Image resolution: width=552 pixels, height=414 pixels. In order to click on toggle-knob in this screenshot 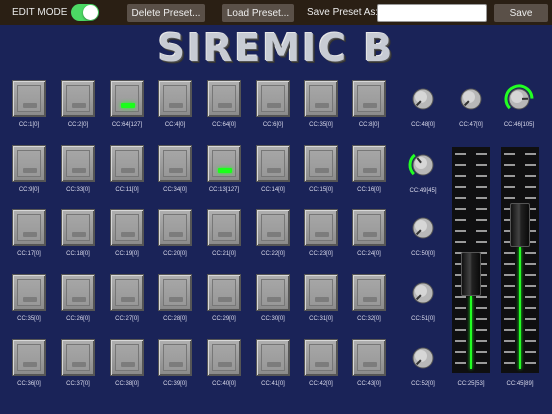, I will do `click(90, 12)`.